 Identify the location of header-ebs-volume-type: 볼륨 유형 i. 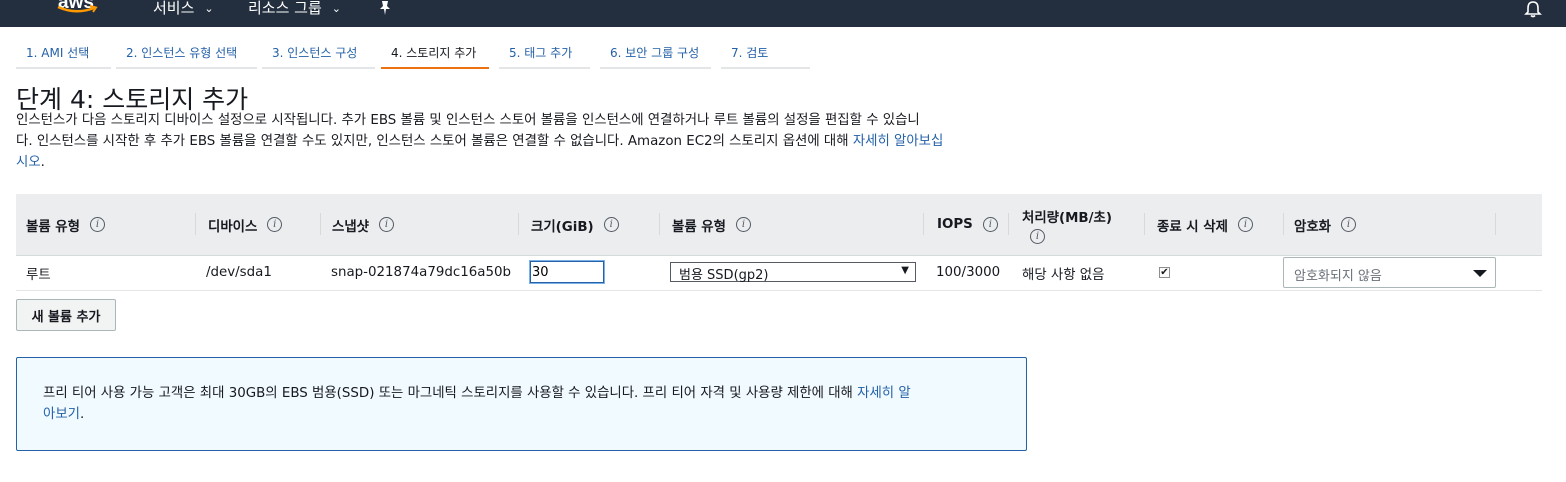
(711, 224).